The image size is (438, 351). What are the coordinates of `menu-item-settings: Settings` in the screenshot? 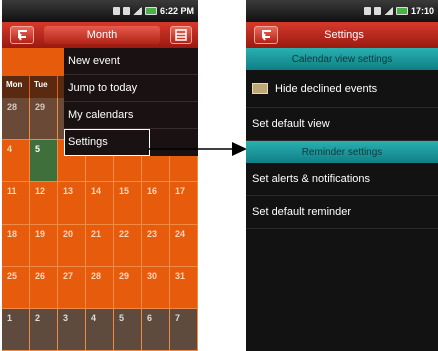 It's located at (107, 142).